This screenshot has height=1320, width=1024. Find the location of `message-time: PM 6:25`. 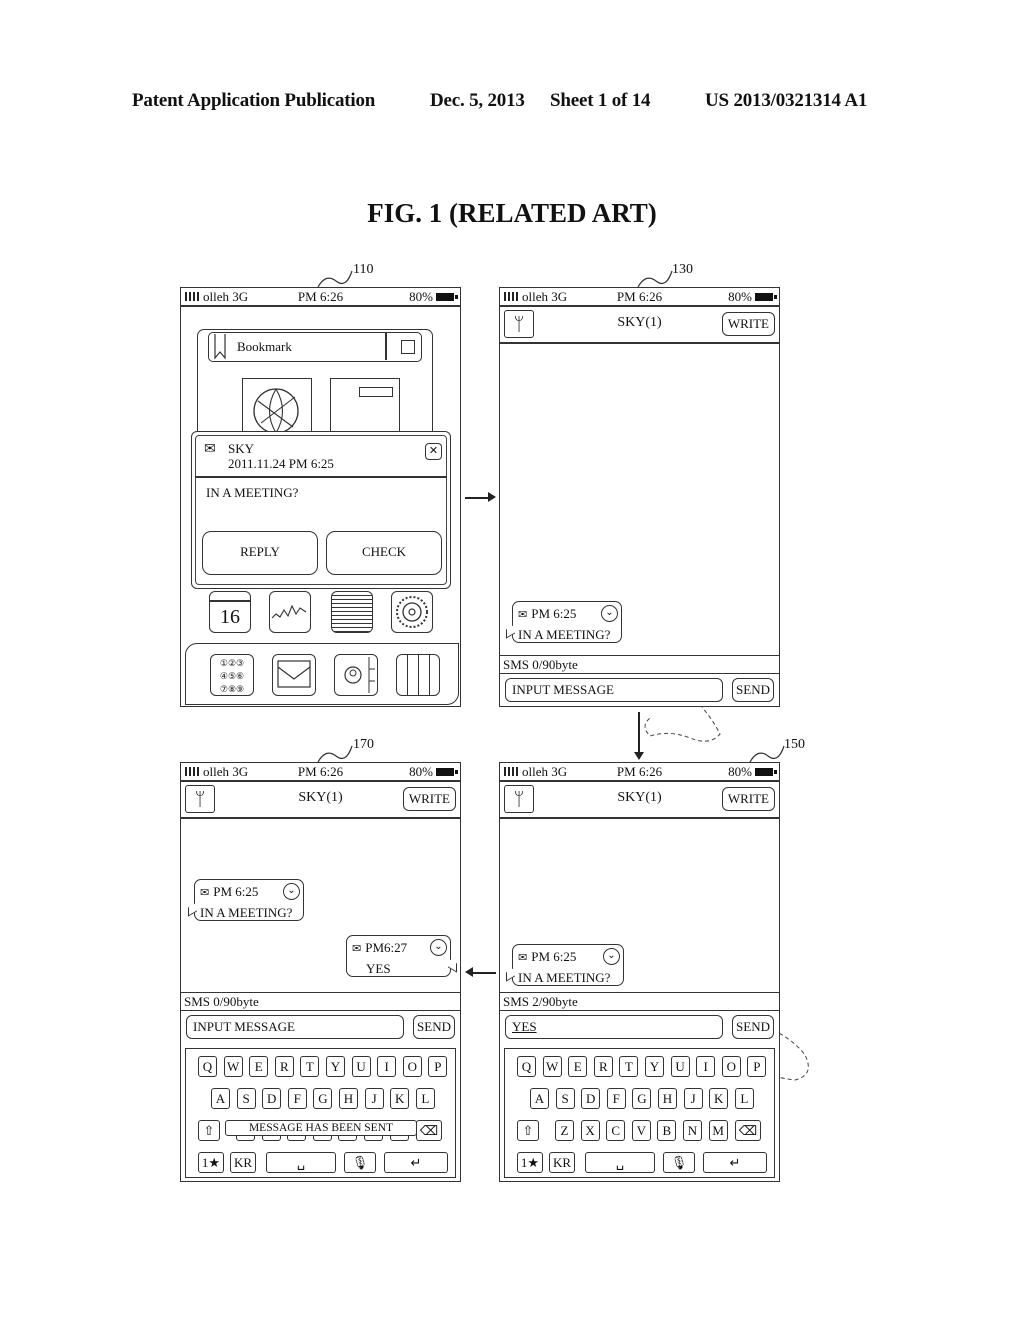

message-time: PM 6:25 is located at coordinates (554, 956).